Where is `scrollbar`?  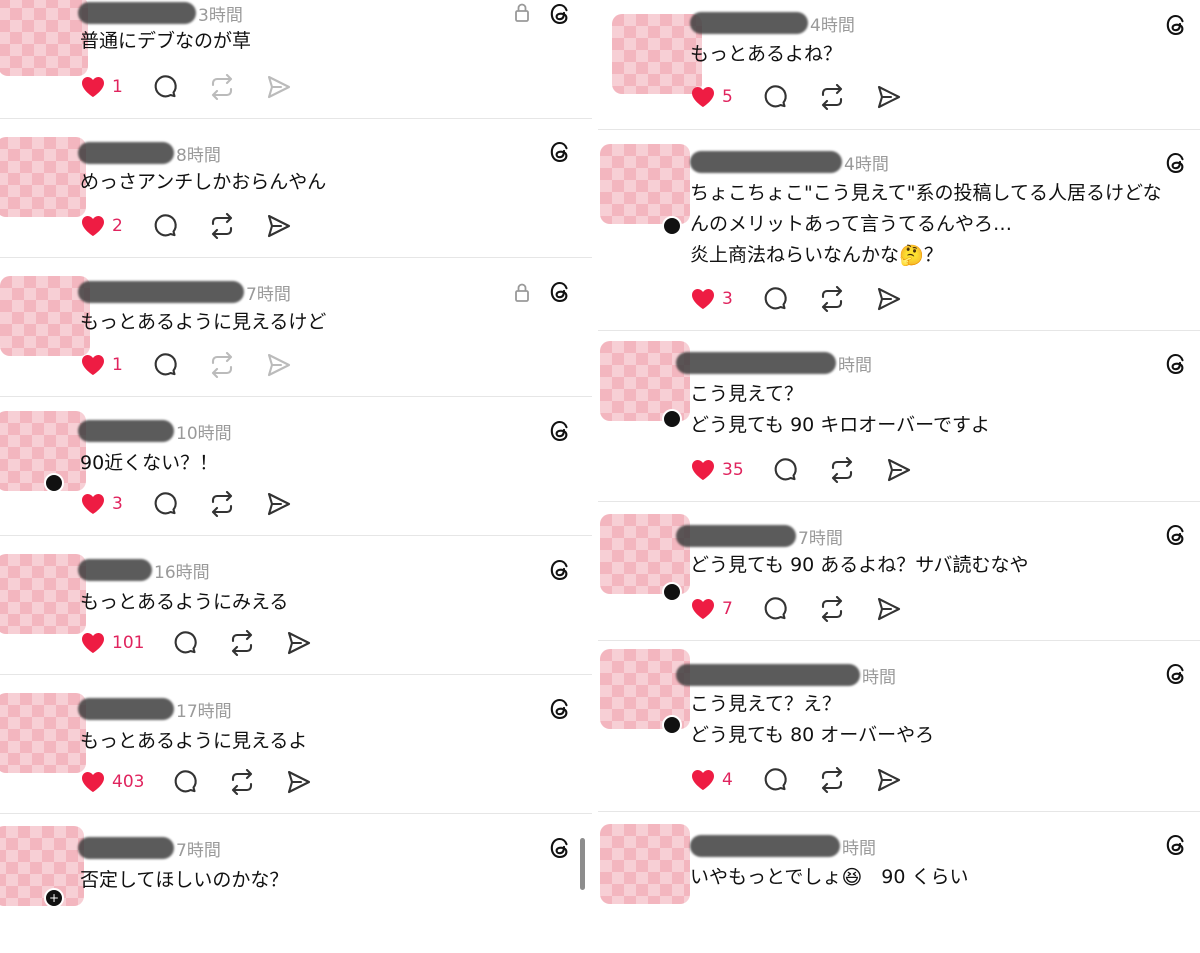 scrollbar is located at coordinates (582, 864).